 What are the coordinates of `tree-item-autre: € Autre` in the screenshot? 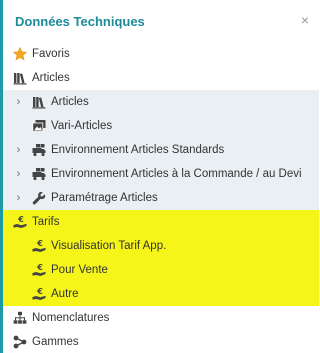 It's located at (161, 294).